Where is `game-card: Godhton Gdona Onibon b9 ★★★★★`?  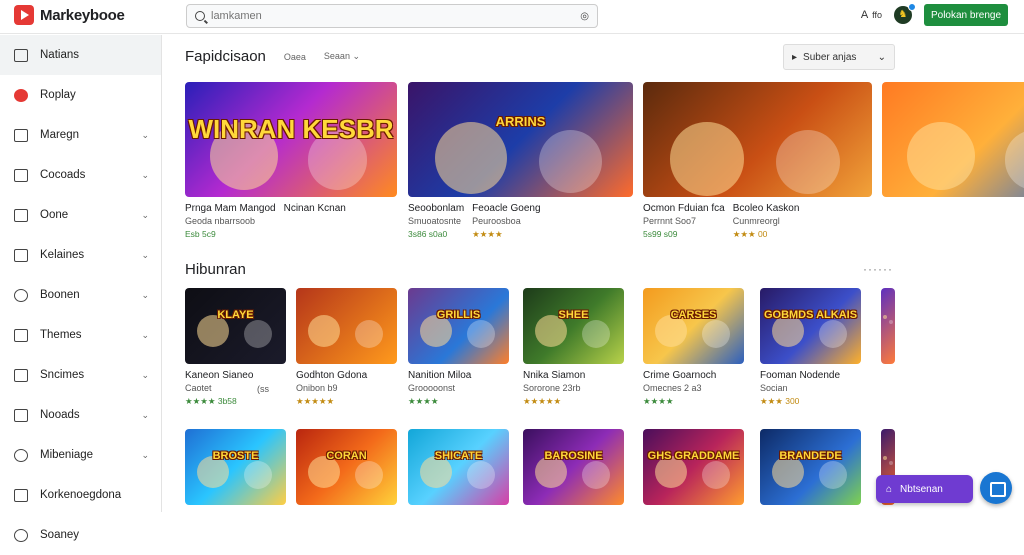
game-card: Godhton Gdona Onibon b9 ★★★★★ is located at coordinates (346, 347).